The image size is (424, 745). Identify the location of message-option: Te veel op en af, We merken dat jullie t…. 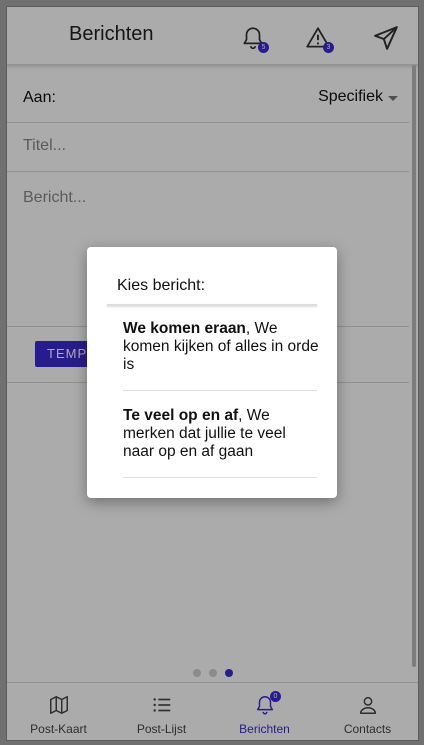
(221, 434).